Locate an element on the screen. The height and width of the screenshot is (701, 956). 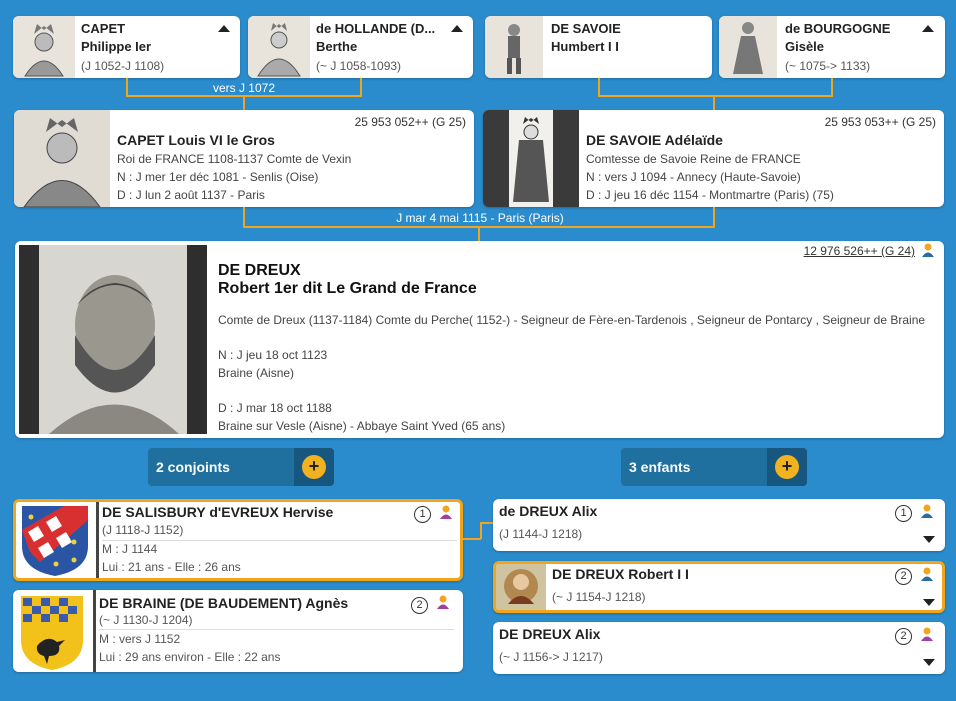
grandparent-surname: CAPET is located at coordinates (103, 28).